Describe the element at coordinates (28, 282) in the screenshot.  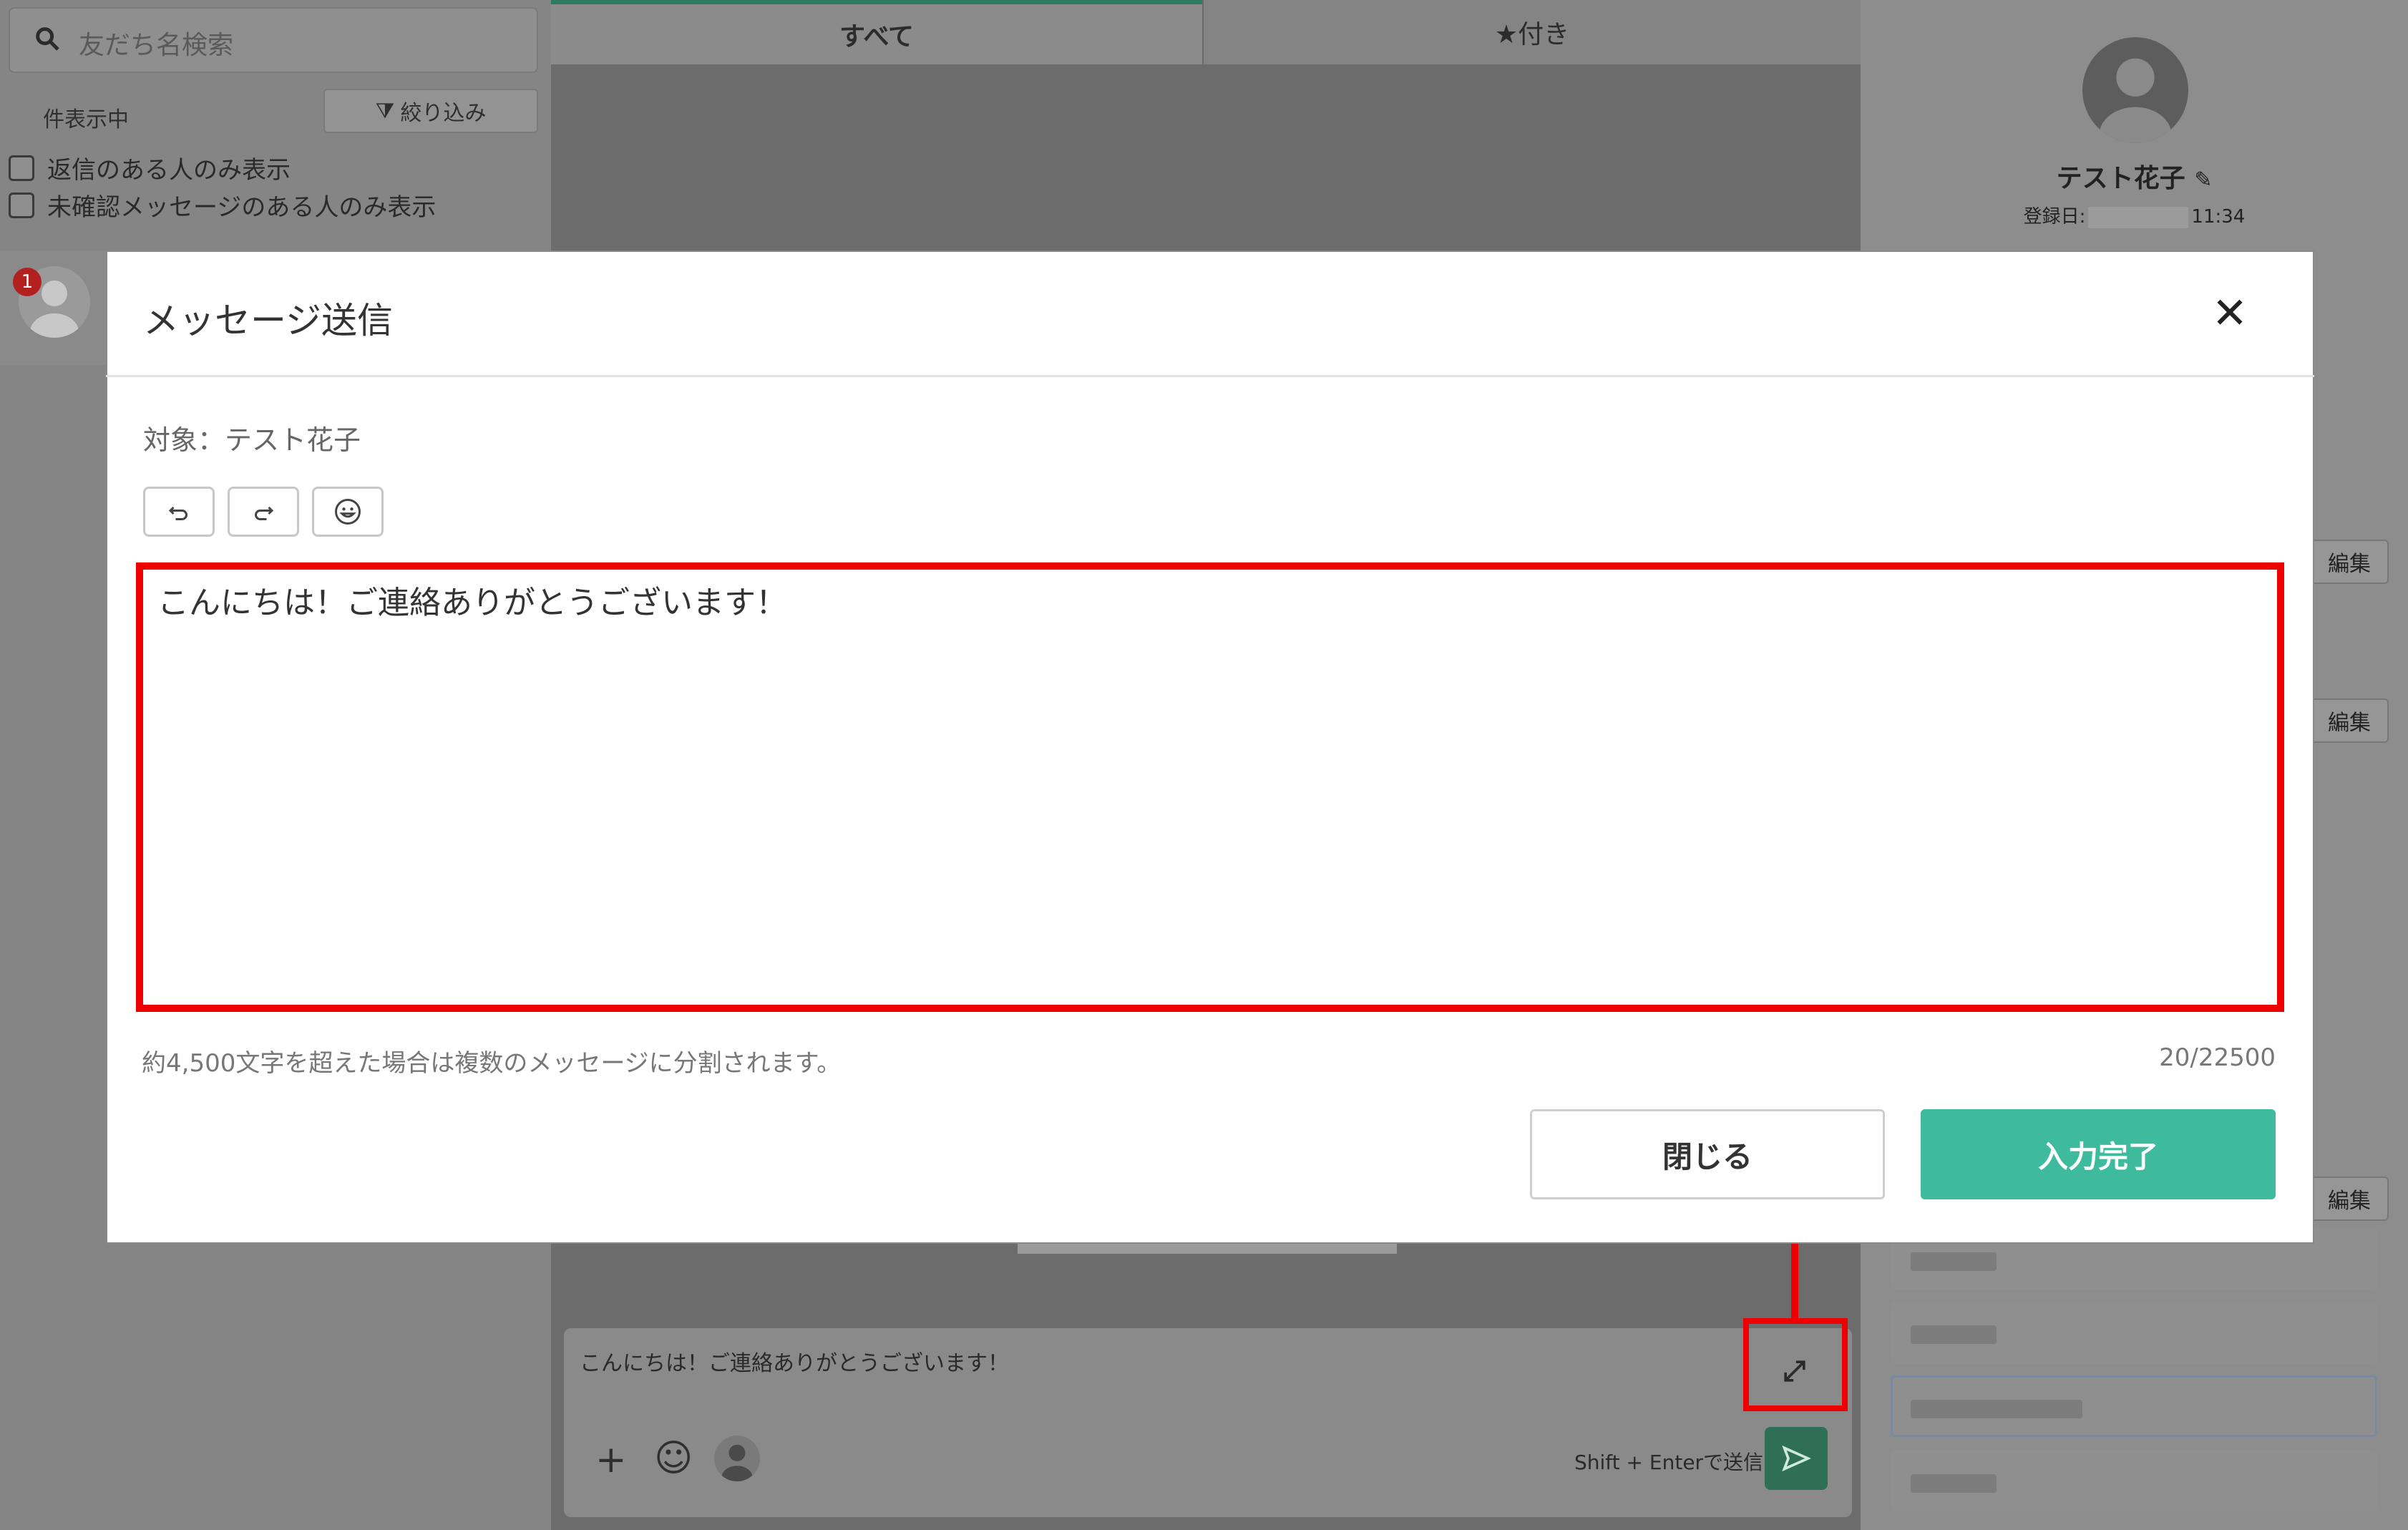
I see `unread-badge: 1` at that location.